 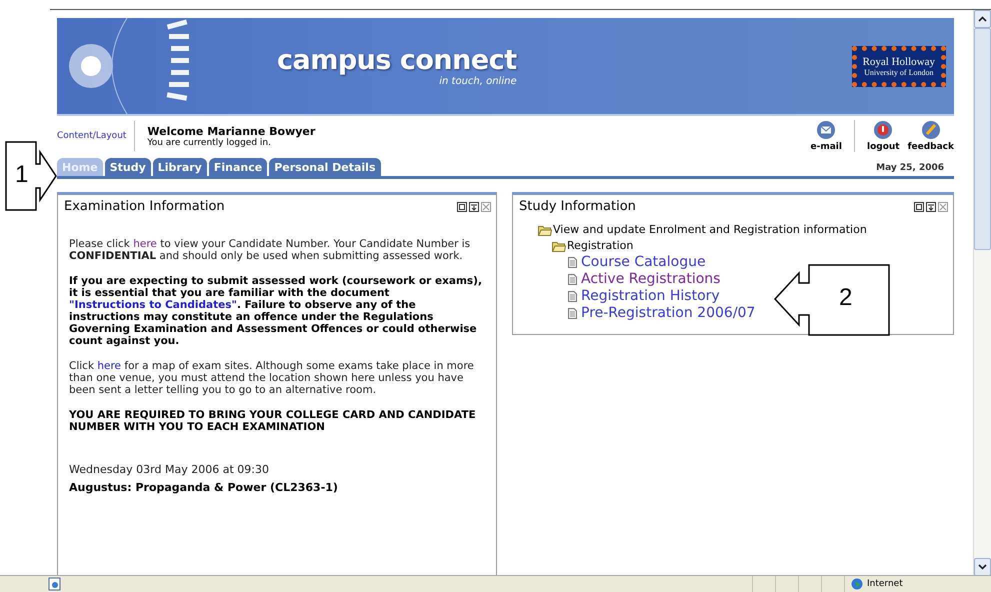 What do you see at coordinates (982, 19) in the screenshot?
I see `scroll-up-icon` at bounding box center [982, 19].